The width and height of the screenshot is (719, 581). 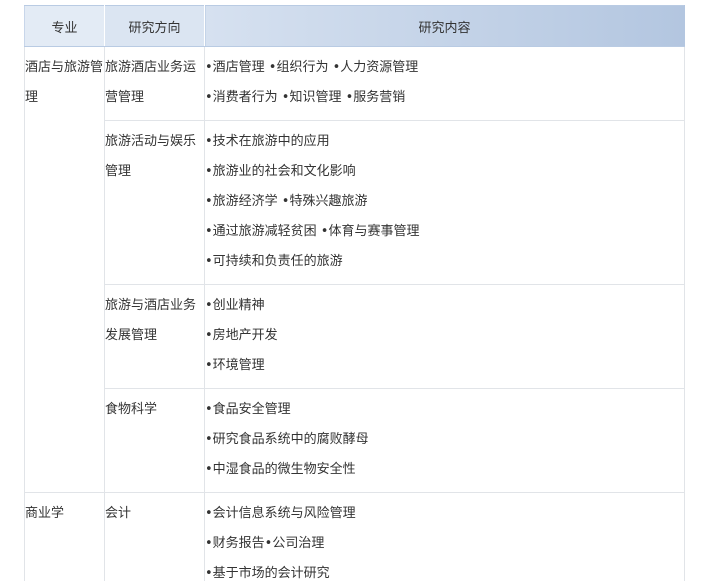 I want to click on direction-label: 旅游与酒店业务发展管理, so click(x=151, y=320).